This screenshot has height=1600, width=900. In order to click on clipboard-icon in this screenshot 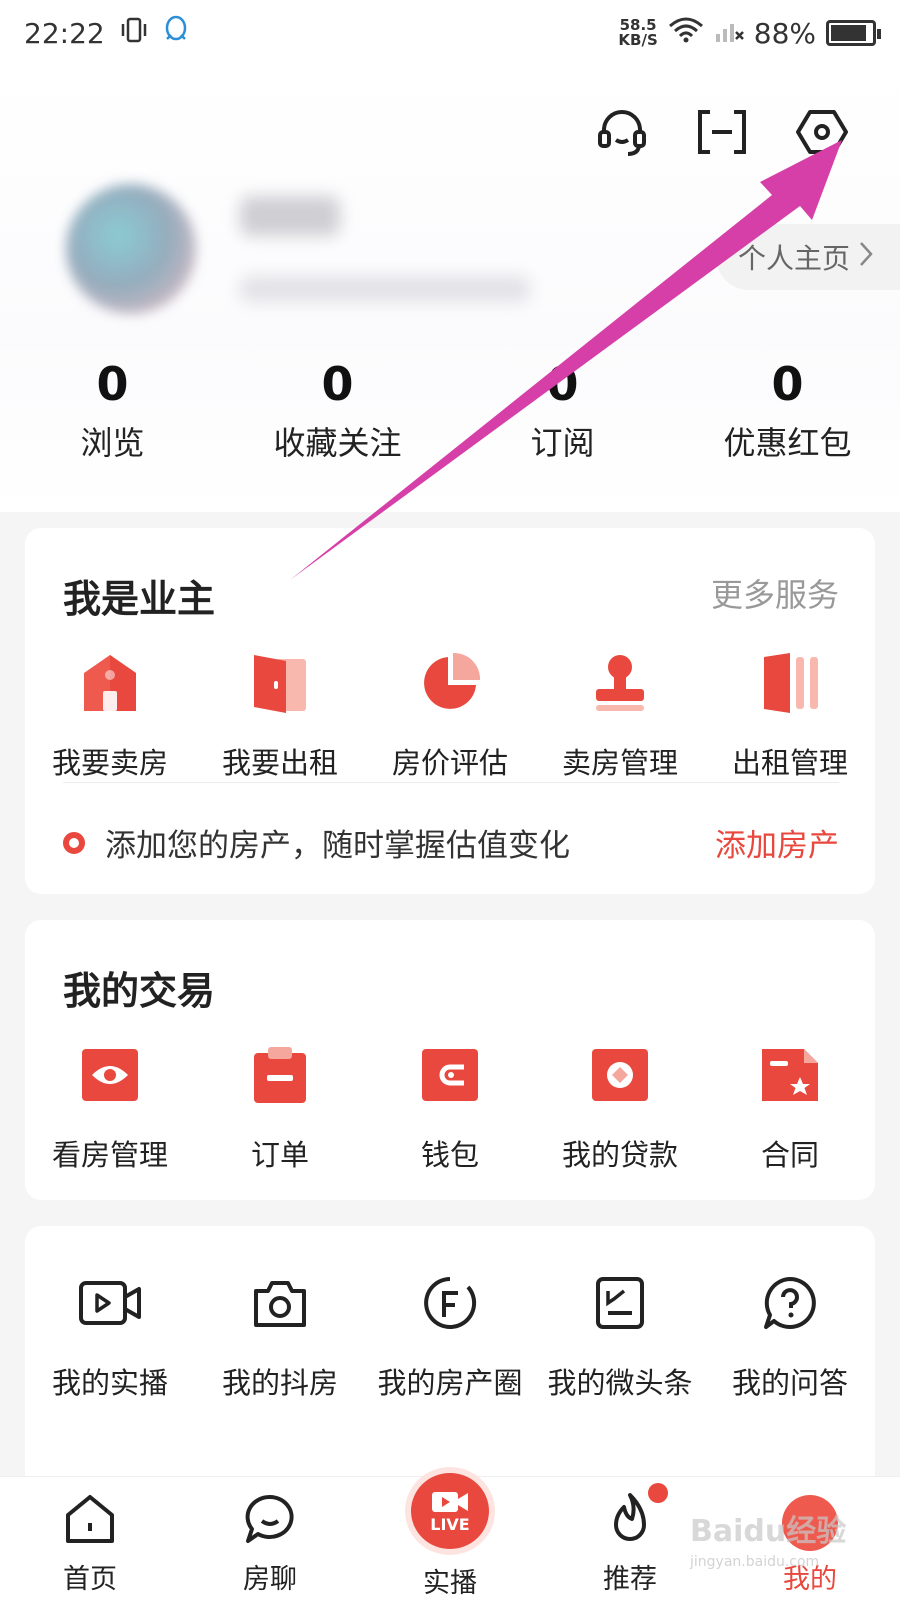, I will do `click(280, 1075)`.